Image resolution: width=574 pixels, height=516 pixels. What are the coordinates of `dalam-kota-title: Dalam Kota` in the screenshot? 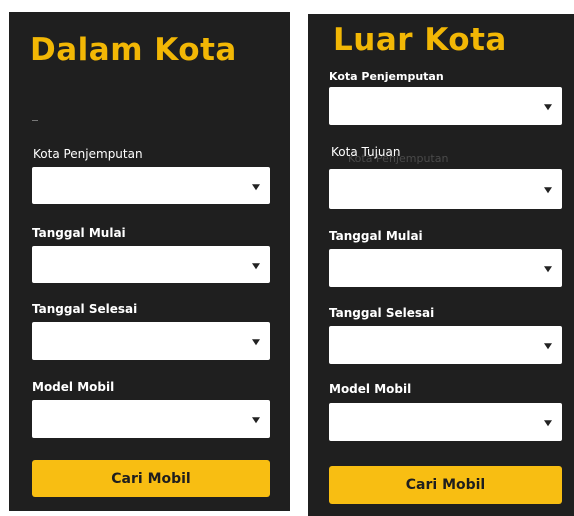 It's located at (133, 50).